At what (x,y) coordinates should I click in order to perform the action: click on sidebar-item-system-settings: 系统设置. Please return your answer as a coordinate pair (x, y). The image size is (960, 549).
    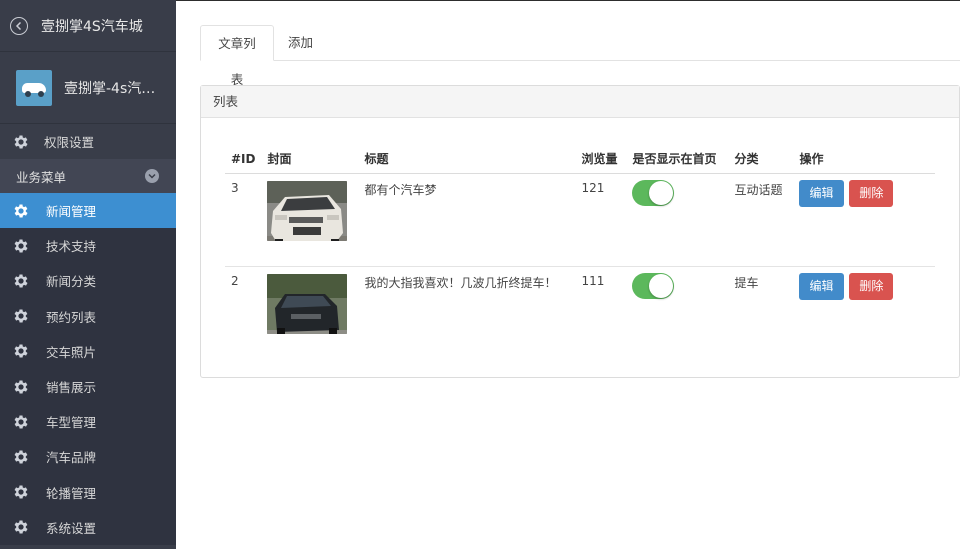
    Looking at the image, I should click on (88, 527).